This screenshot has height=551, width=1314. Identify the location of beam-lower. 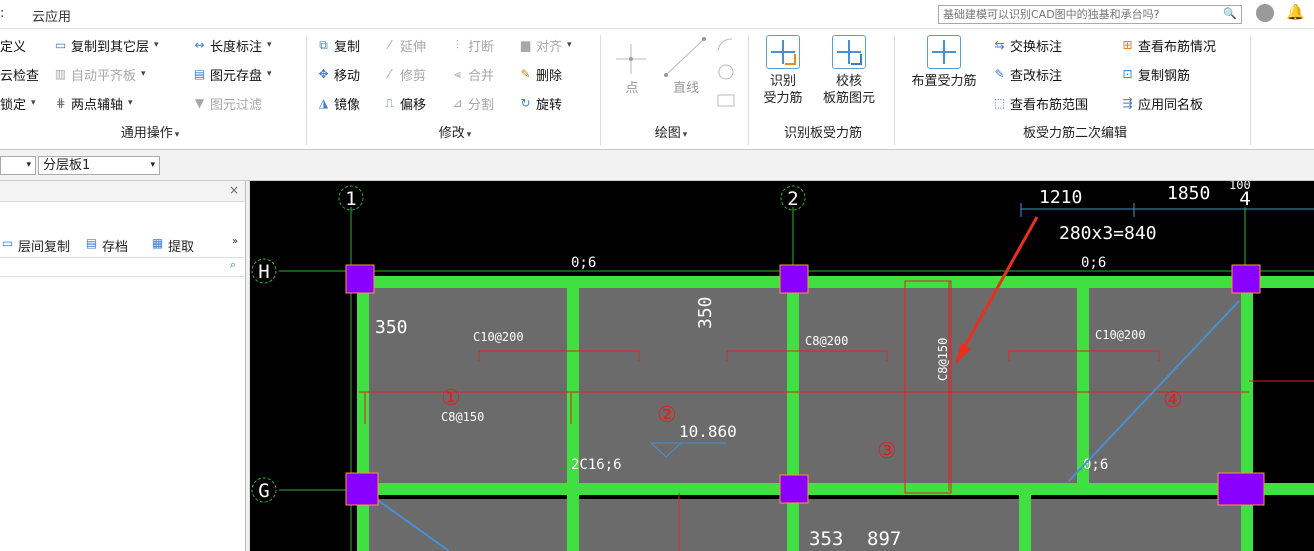
(1025, 523).